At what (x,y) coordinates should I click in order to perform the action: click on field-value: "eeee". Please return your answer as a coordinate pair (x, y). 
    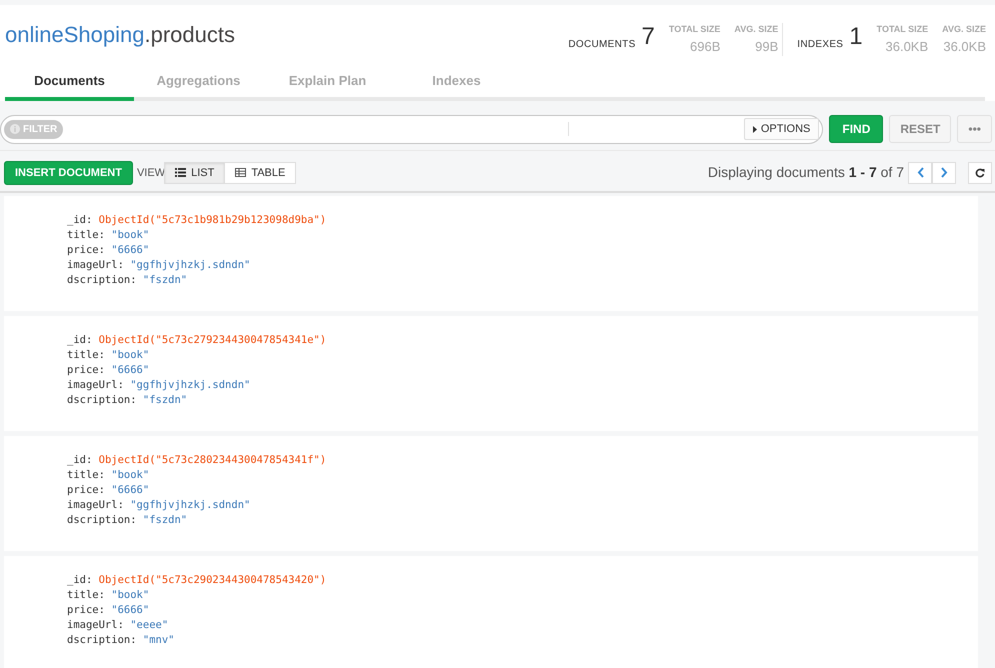
    Looking at the image, I should click on (149, 625).